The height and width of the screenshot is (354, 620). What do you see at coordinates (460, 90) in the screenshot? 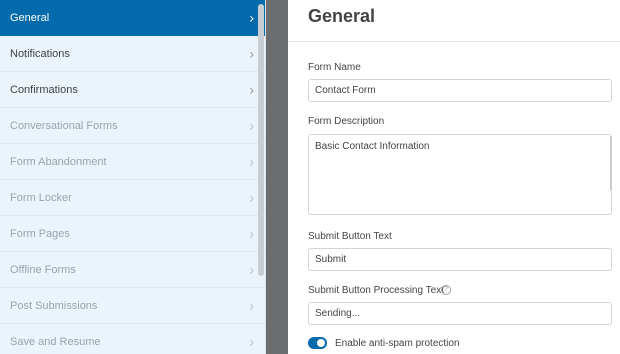
I see `form-name-input` at bounding box center [460, 90].